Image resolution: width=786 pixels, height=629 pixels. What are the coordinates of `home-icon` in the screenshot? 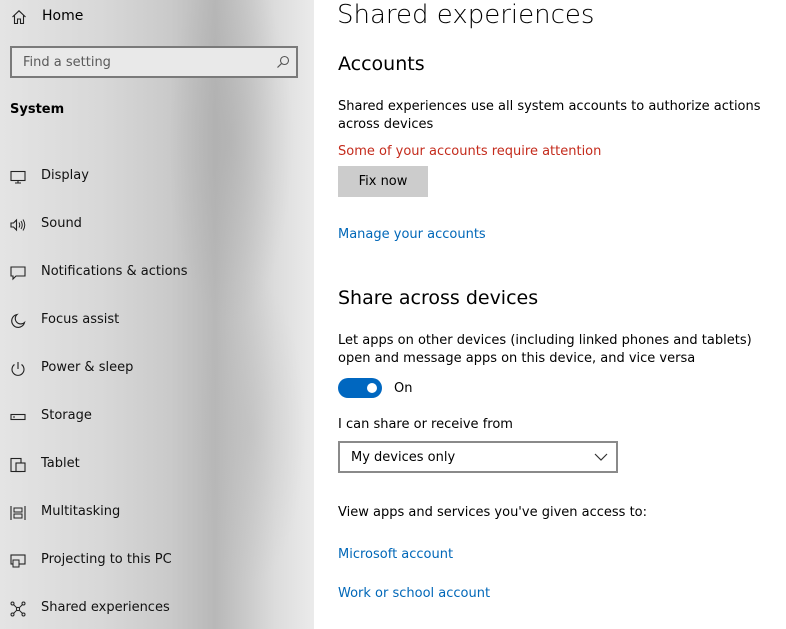 It's located at (19, 17).